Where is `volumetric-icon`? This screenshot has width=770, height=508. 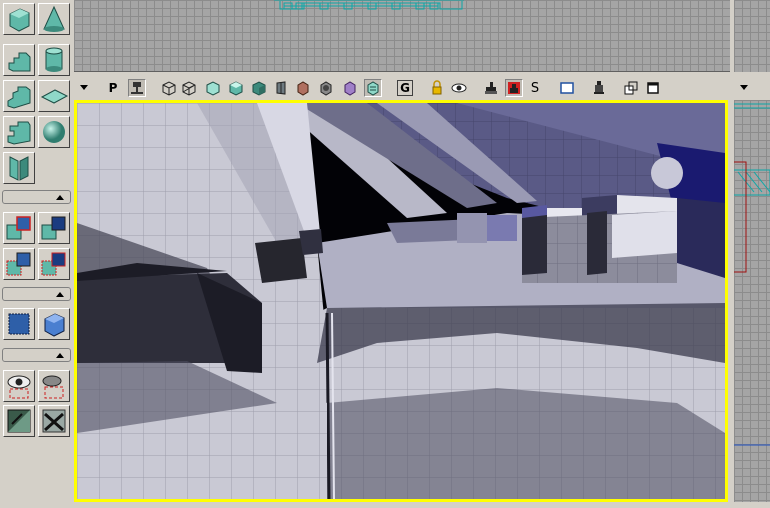 volumetric-icon is located at coordinates (19, 168).